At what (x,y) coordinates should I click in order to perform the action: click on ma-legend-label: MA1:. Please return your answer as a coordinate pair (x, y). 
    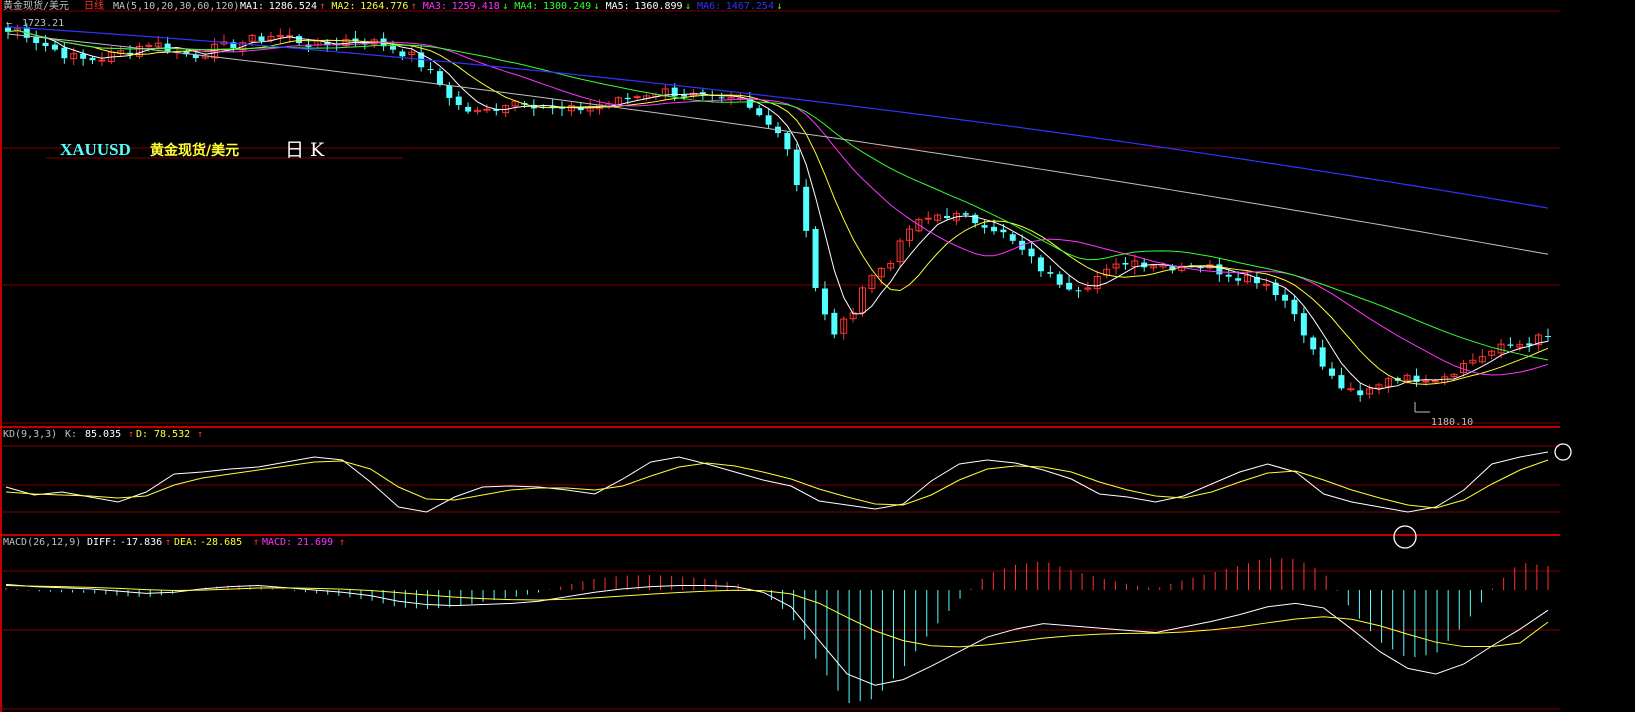
    Looking at the image, I should click on (252, 6).